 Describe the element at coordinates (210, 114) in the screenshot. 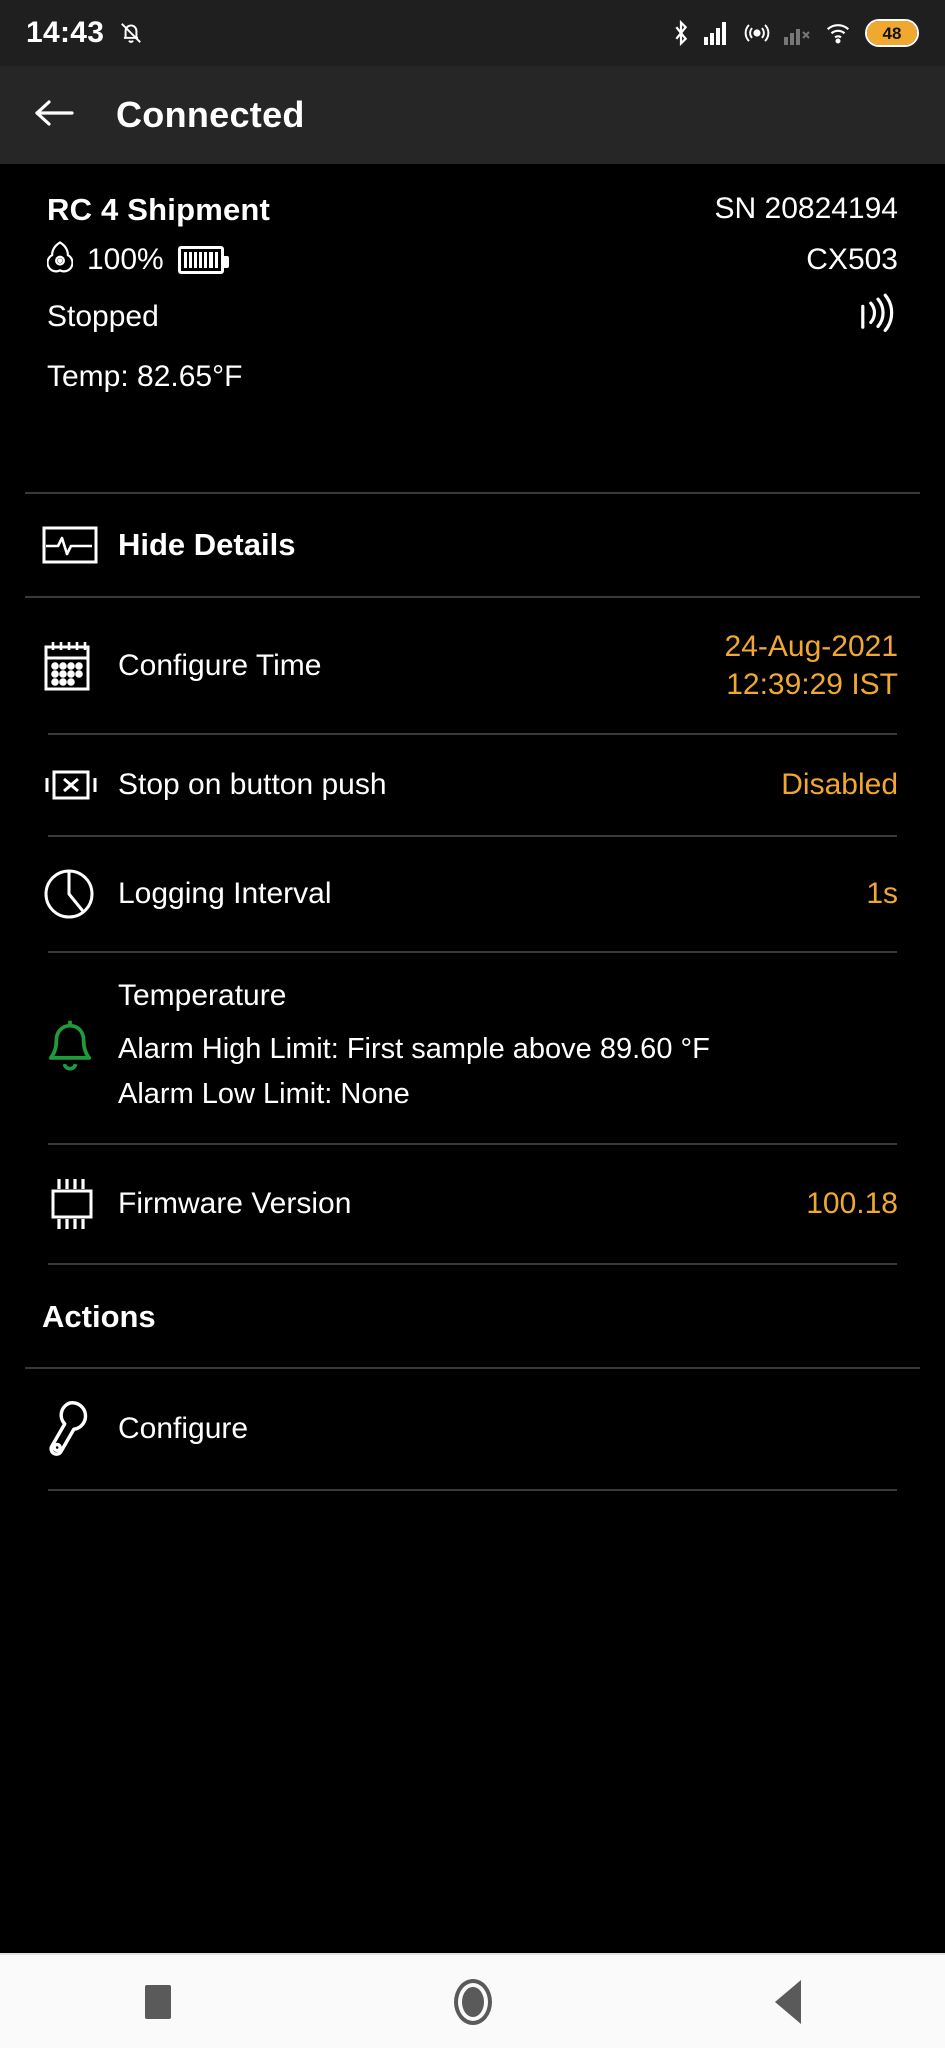

I see `page-title: Connected` at that location.